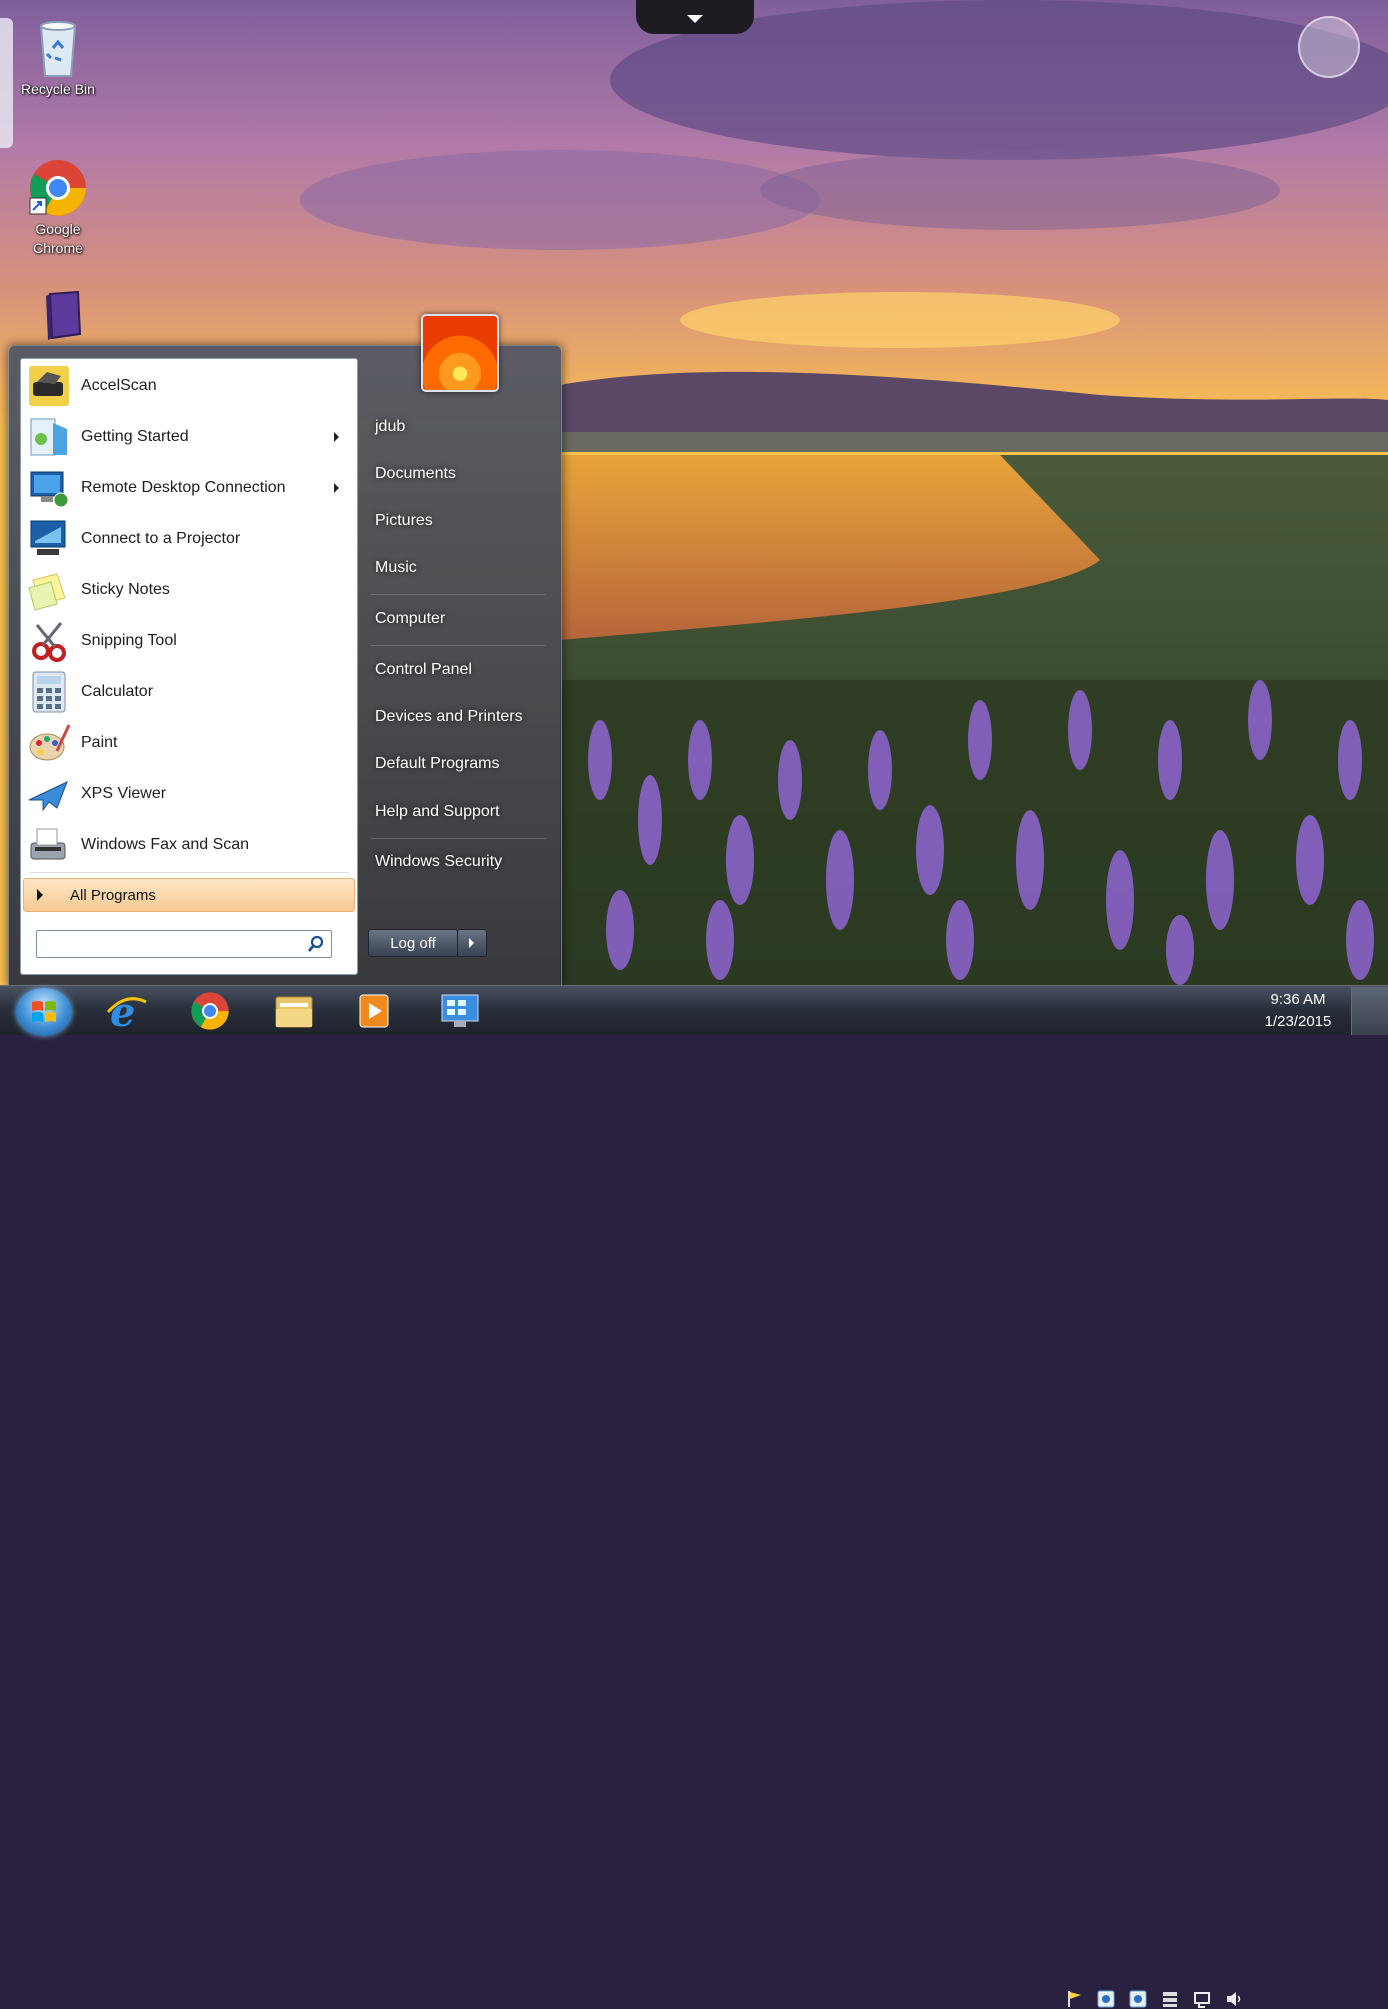 This screenshot has width=1388, height=2009. Describe the element at coordinates (1075, 1999) in the screenshot. I see `flag-icon` at that location.